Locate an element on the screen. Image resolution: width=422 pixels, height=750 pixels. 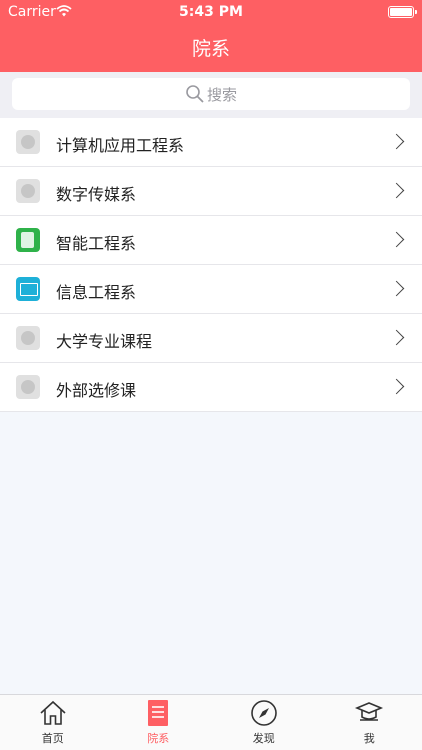
compass-icon is located at coordinates (263, 713).